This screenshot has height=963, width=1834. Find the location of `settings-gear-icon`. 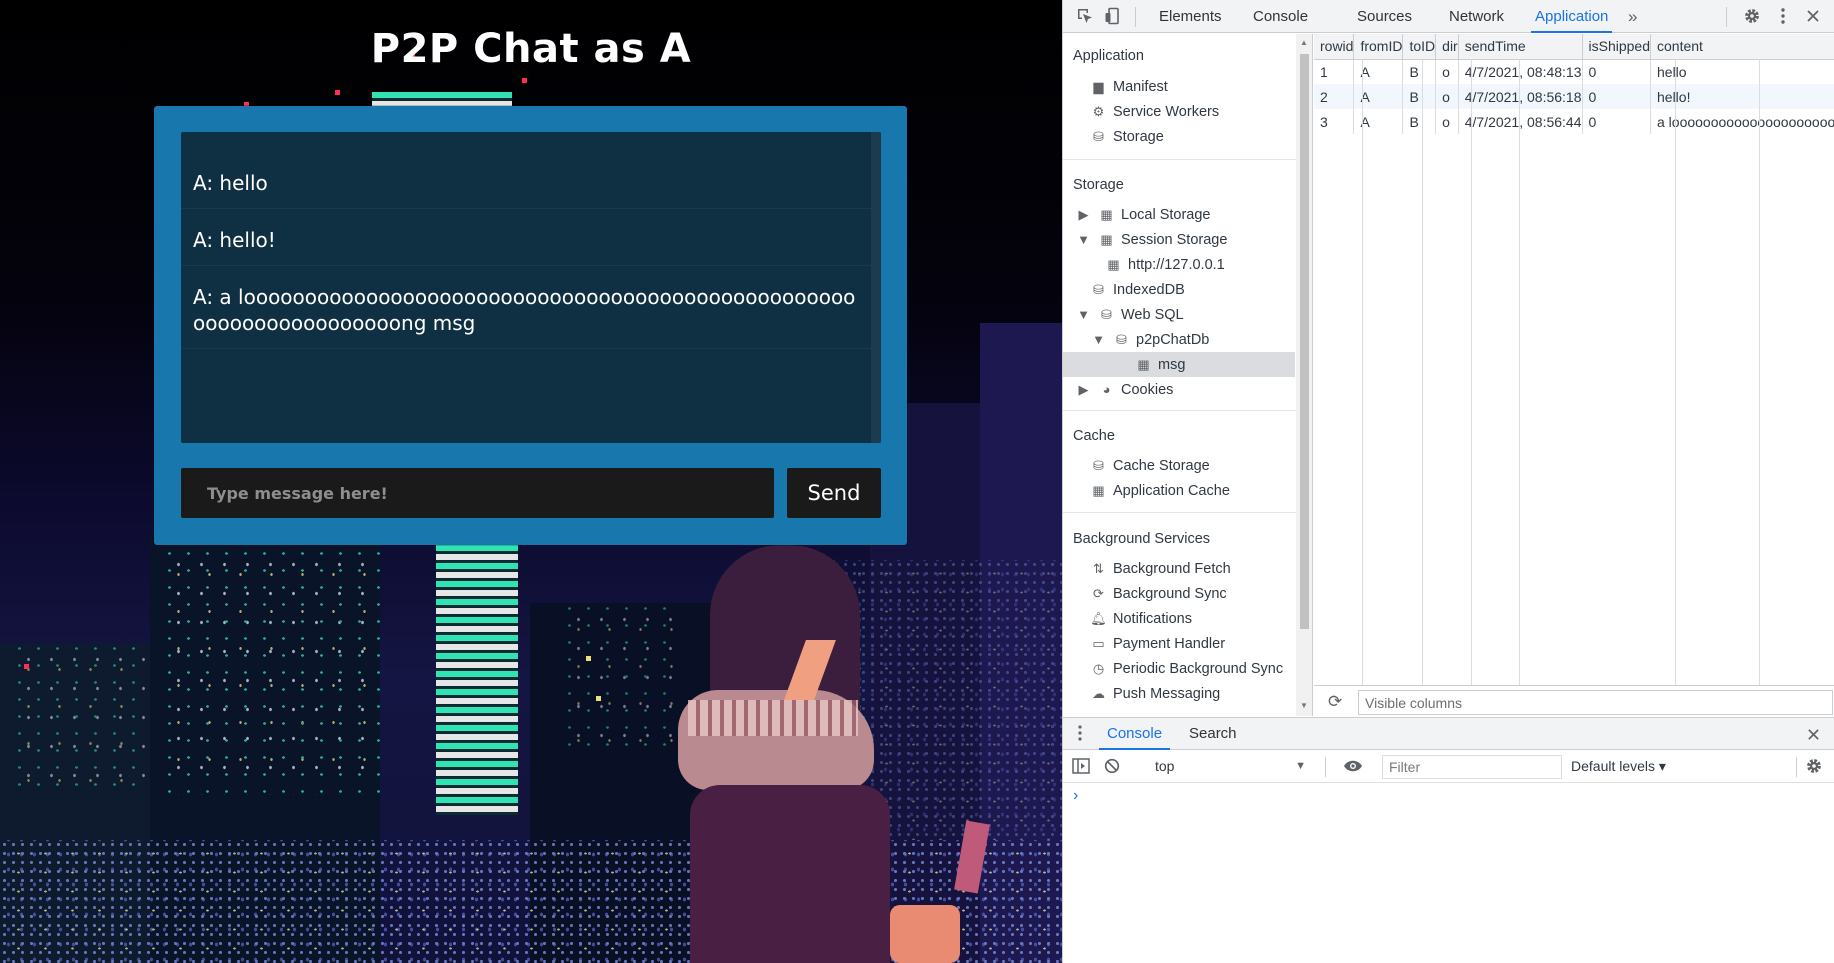

settings-gear-icon is located at coordinates (1752, 16).